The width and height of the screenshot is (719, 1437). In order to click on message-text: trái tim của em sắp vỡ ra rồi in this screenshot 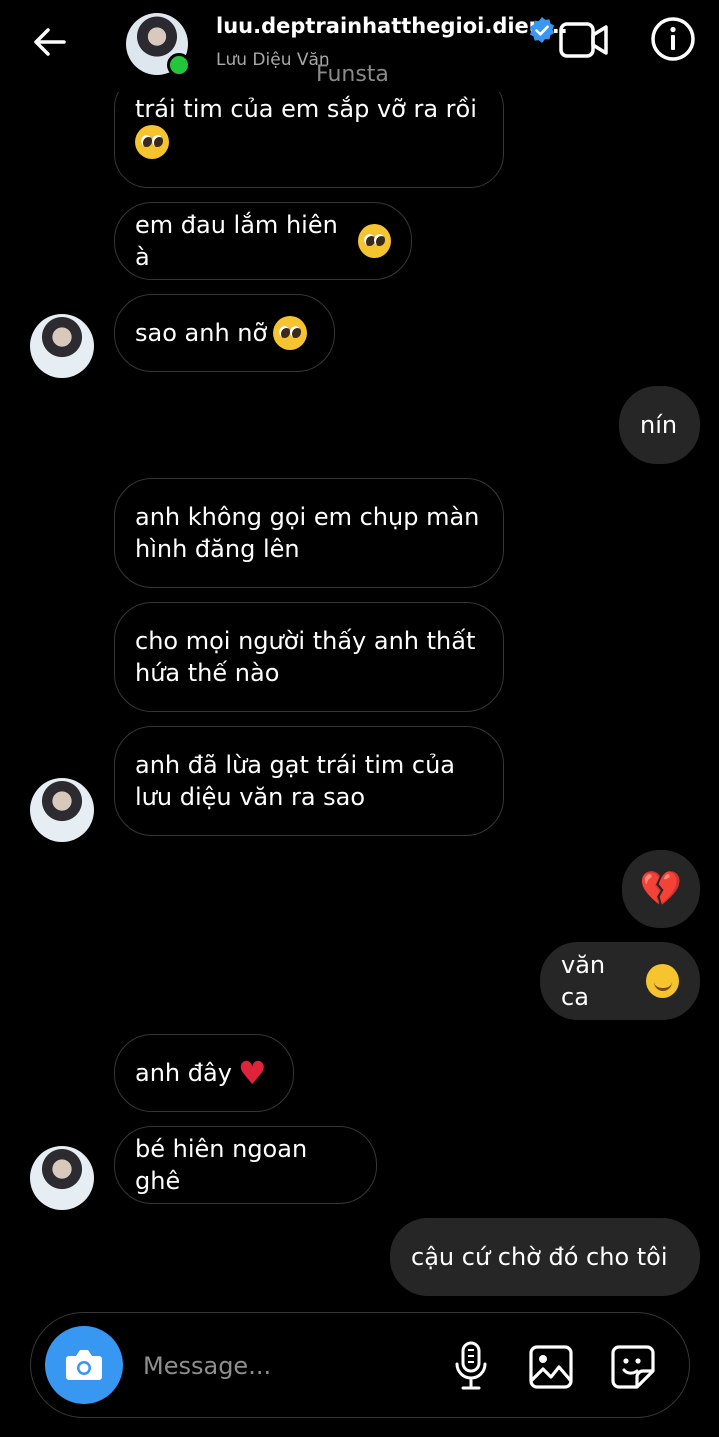, I will do `click(306, 126)`.